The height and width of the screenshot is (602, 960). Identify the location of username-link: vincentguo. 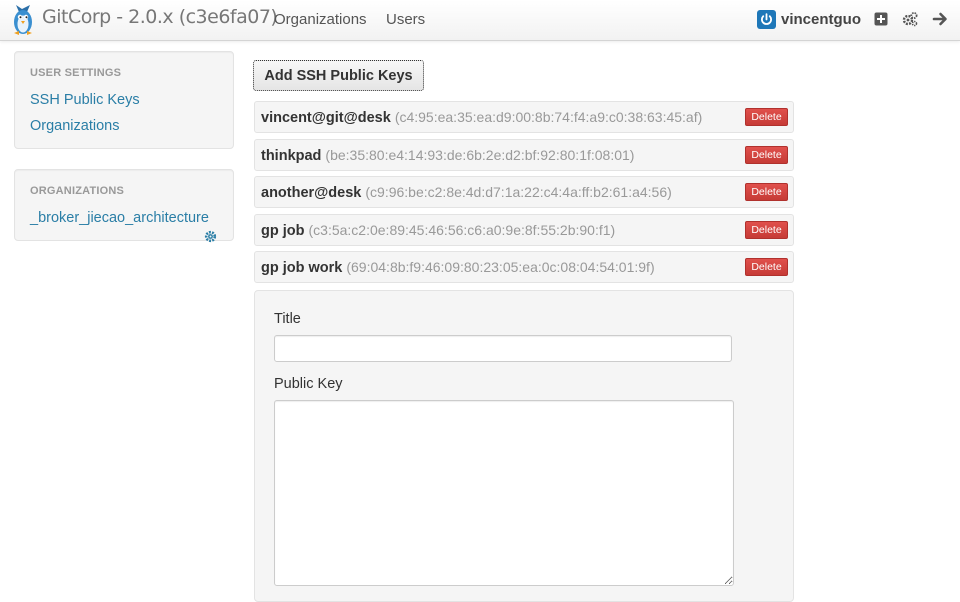
(821, 19).